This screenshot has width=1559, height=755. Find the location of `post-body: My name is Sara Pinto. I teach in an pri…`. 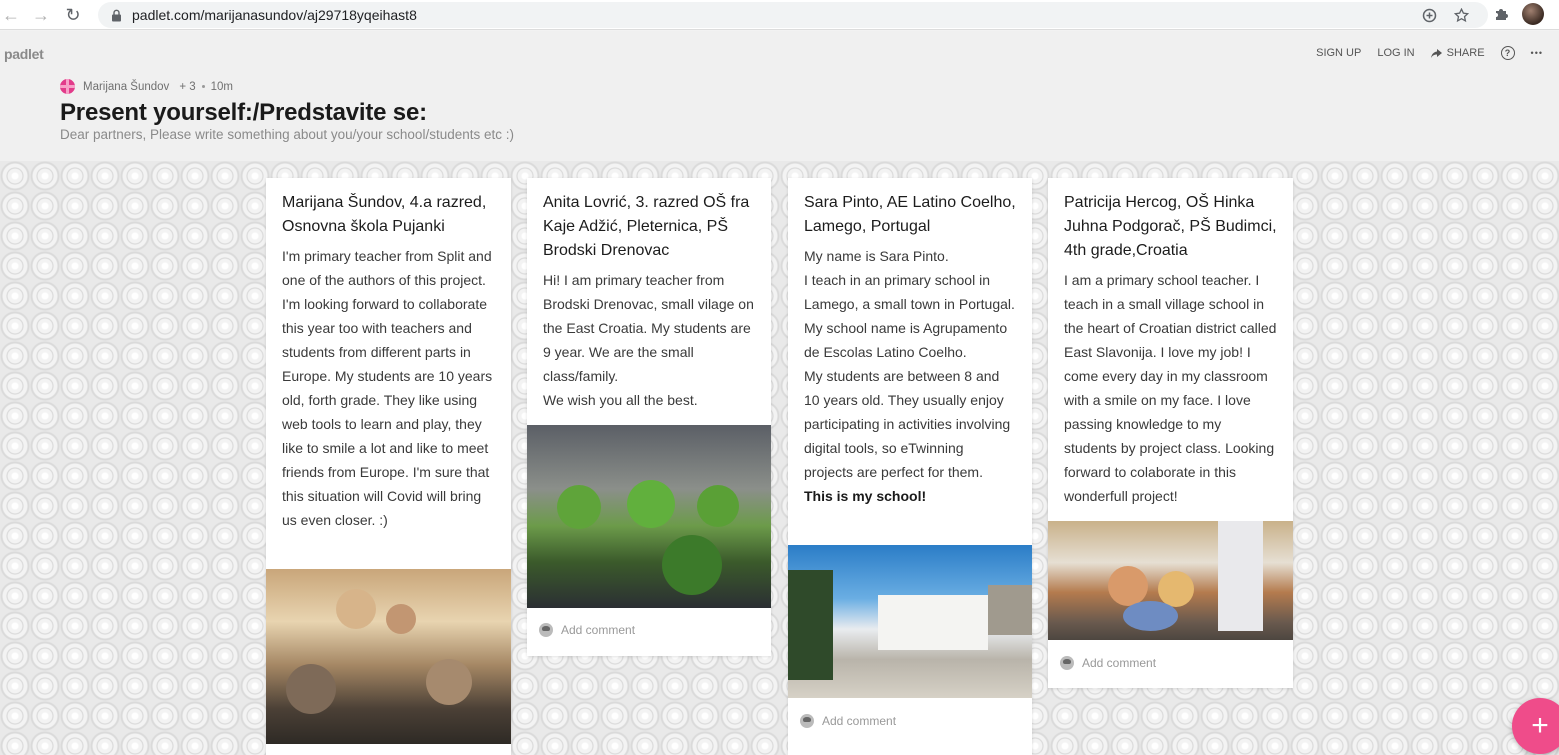

post-body: My name is Sara Pinto. I teach in an pri… is located at coordinates (910, 376).